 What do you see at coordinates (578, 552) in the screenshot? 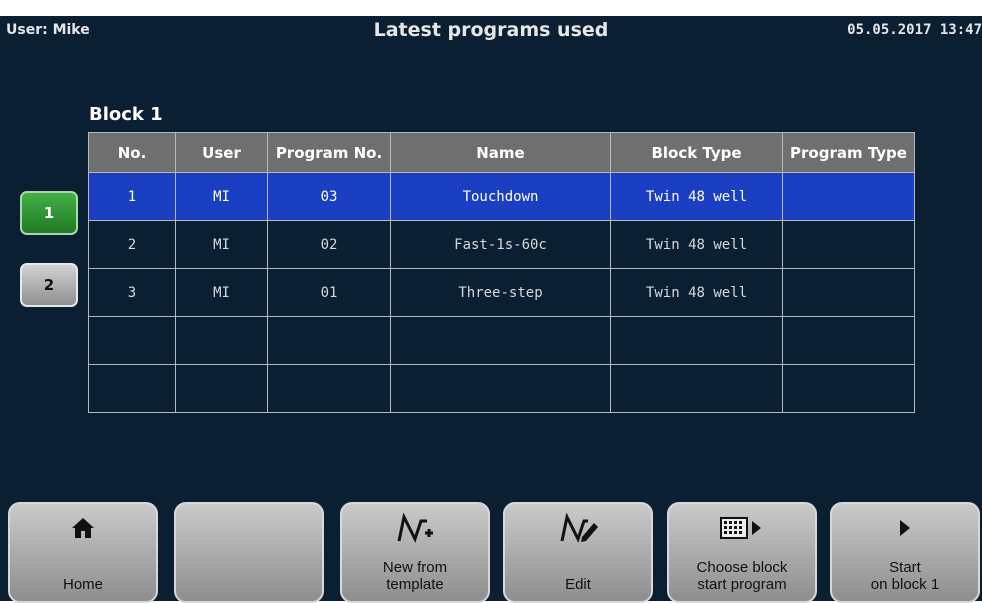
I see `edit-button: Edit` at bounding box center [578, 552].